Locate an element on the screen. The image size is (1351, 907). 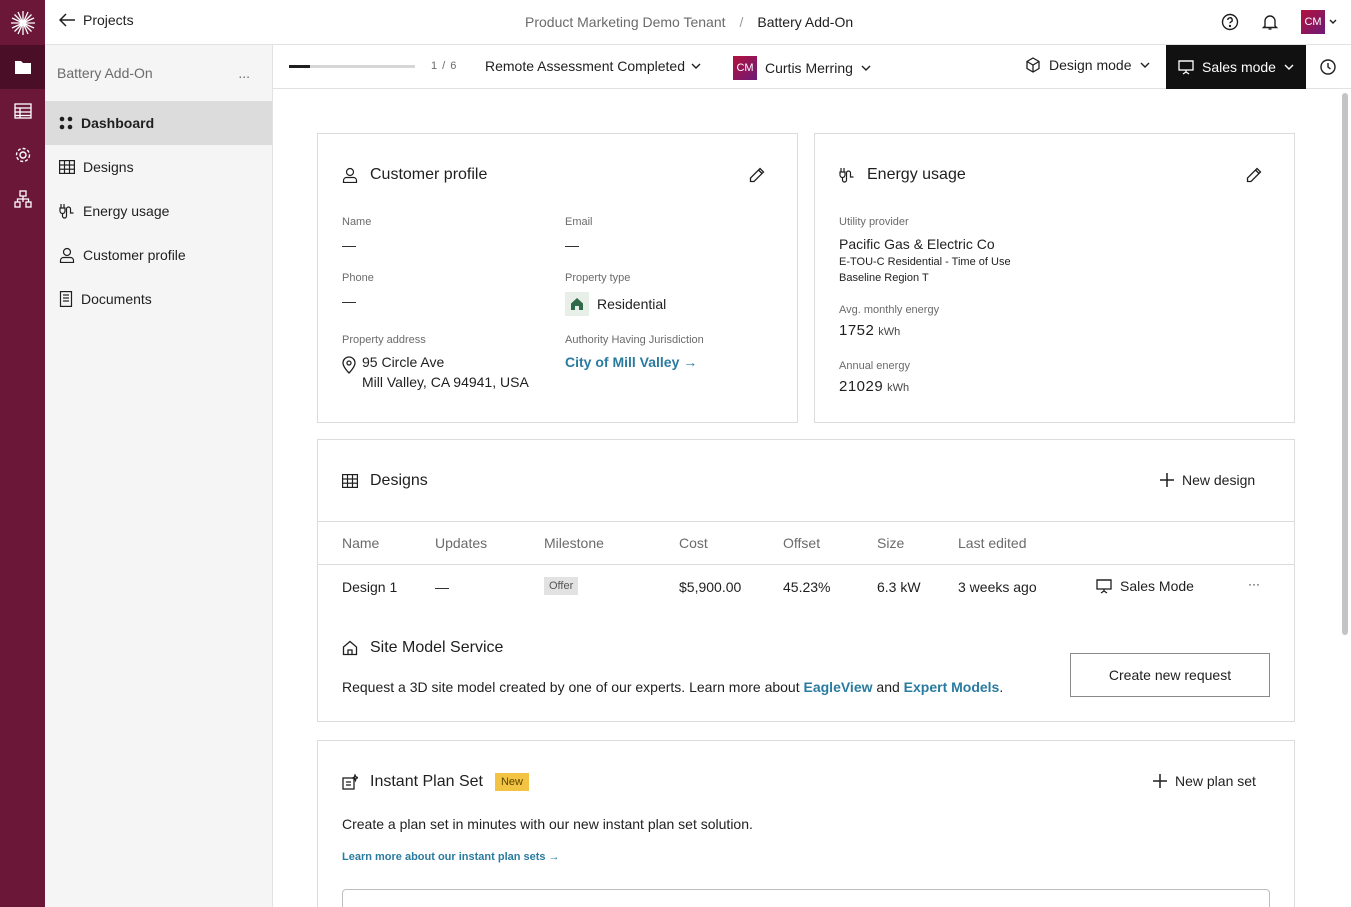
desc-suffix: . is located at coordinates (1001, 687).